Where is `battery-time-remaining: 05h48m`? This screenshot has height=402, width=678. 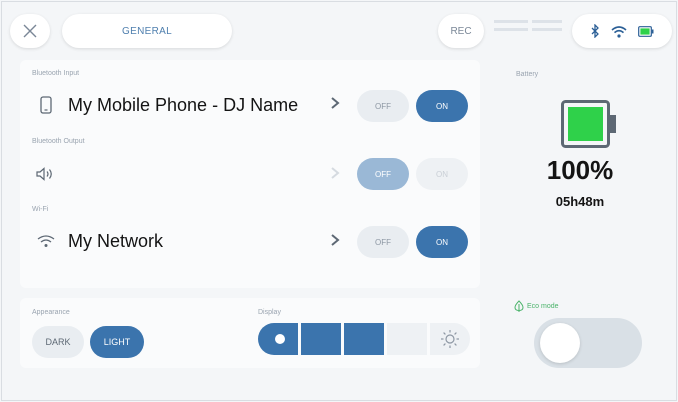
battery-time-remaining: 05h48m is located at coordinates (580, 201).